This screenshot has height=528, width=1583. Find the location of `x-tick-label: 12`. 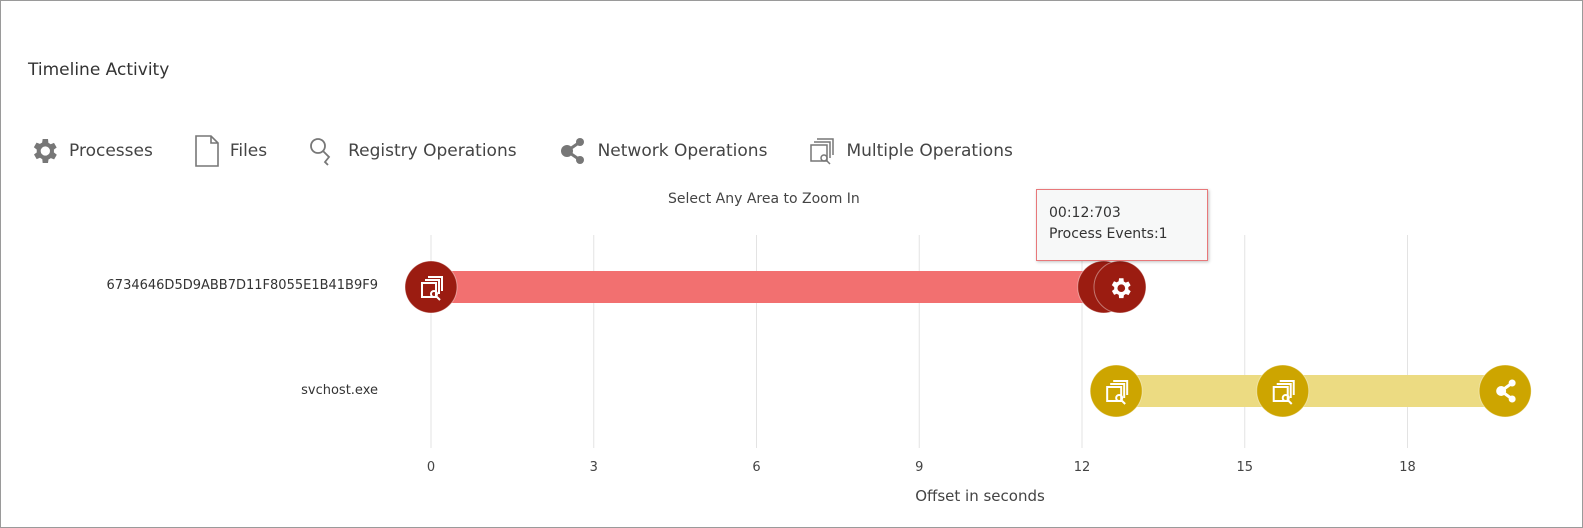

x-tick-label: 12 is located at coordinates (1082, 467).